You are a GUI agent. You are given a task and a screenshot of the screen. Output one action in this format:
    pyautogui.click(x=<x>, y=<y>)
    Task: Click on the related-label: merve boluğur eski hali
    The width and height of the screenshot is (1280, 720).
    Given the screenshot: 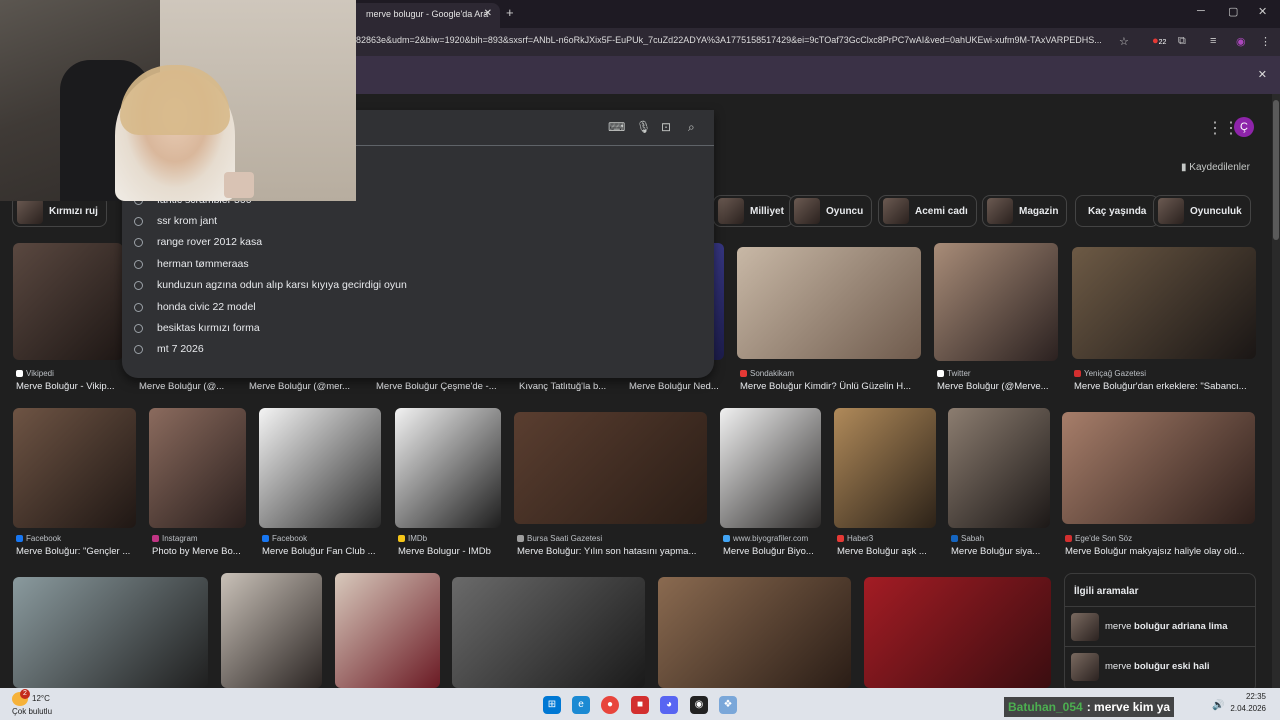 What is the action you would take?
    pyautogui.click(x=1157, y=666)
    